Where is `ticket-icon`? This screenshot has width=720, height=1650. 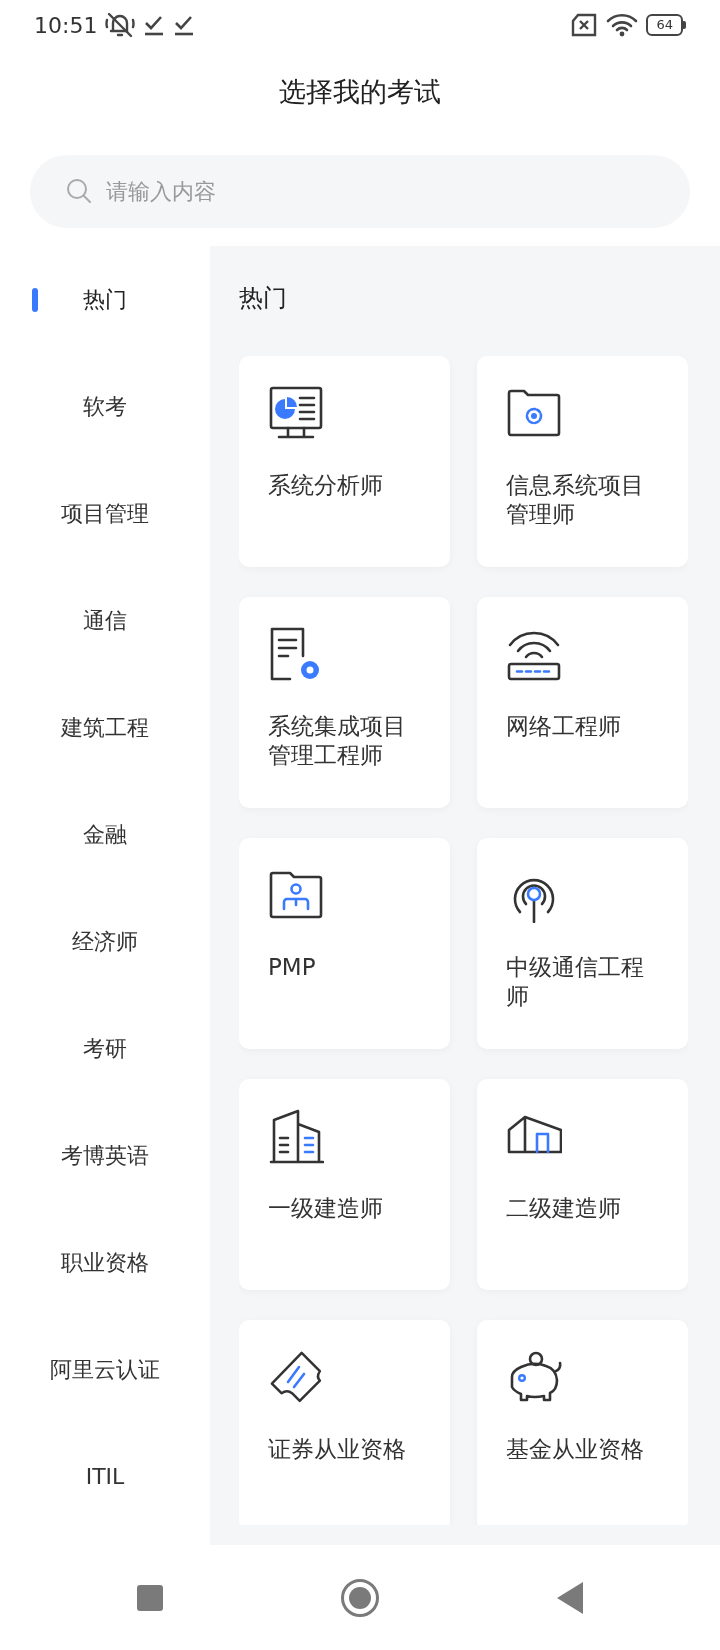
ticket-icon is located at coordinates (296, 1377).